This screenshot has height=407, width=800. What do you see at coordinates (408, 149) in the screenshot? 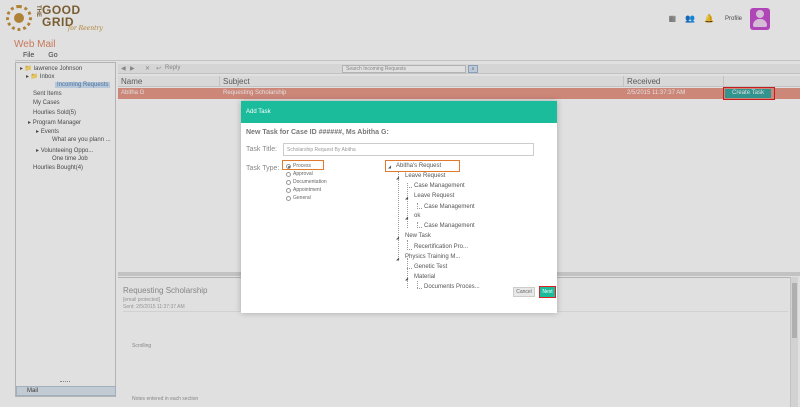
I see `task-title-input` at bounding box center [408, 149].